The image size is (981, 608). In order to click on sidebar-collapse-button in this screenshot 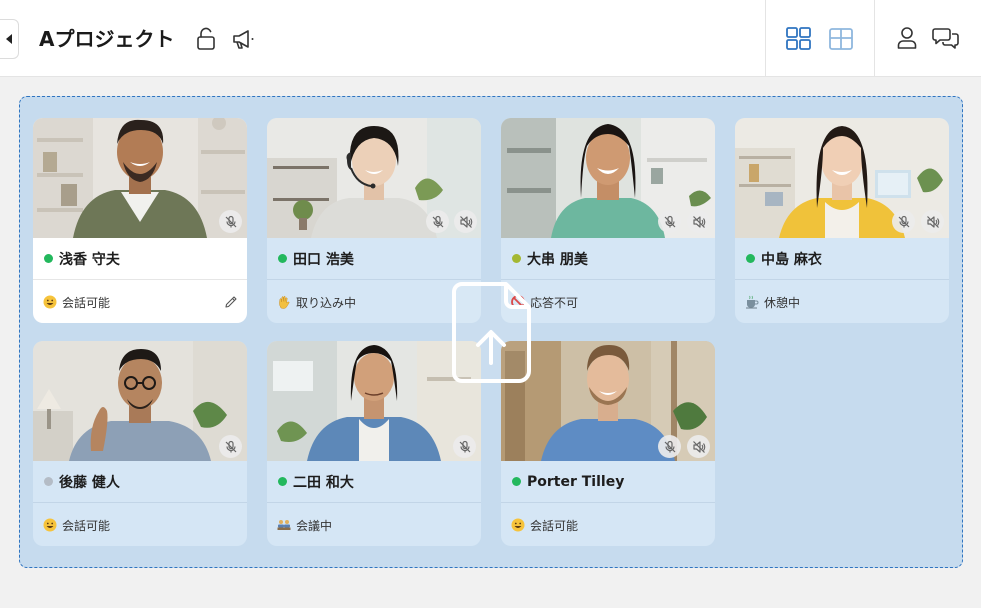, I will do `click(9, 39)`.